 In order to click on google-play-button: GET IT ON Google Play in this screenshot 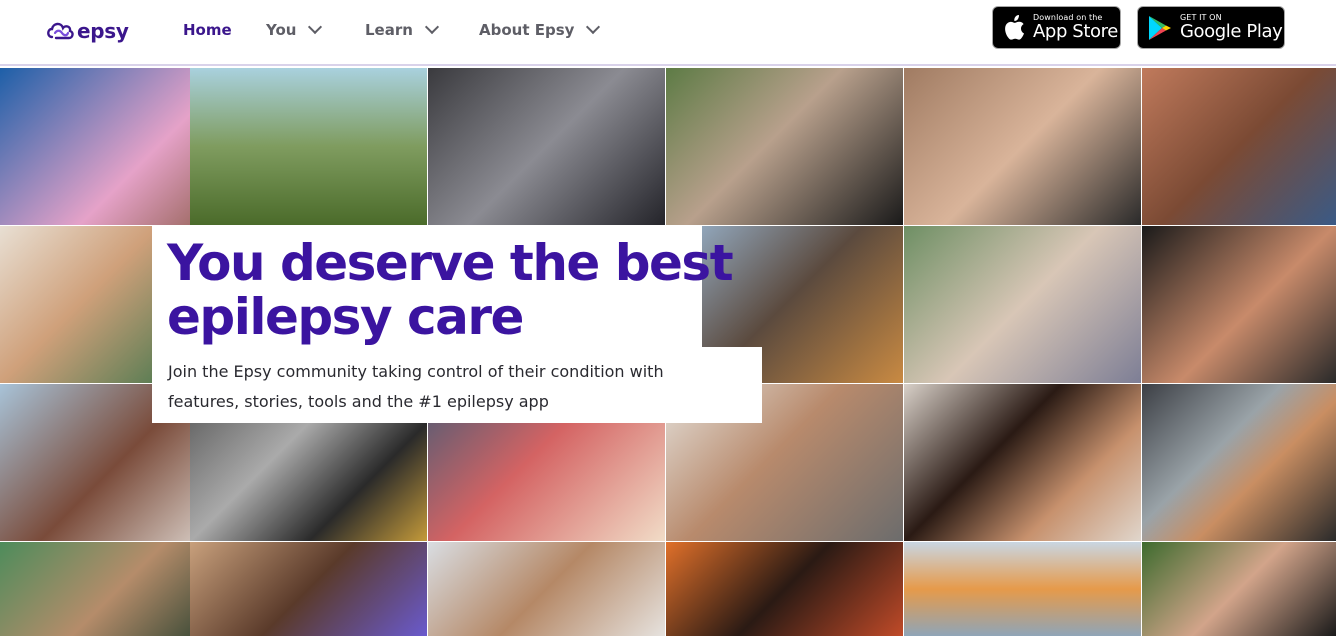, I will do `click(1211, 27)`.